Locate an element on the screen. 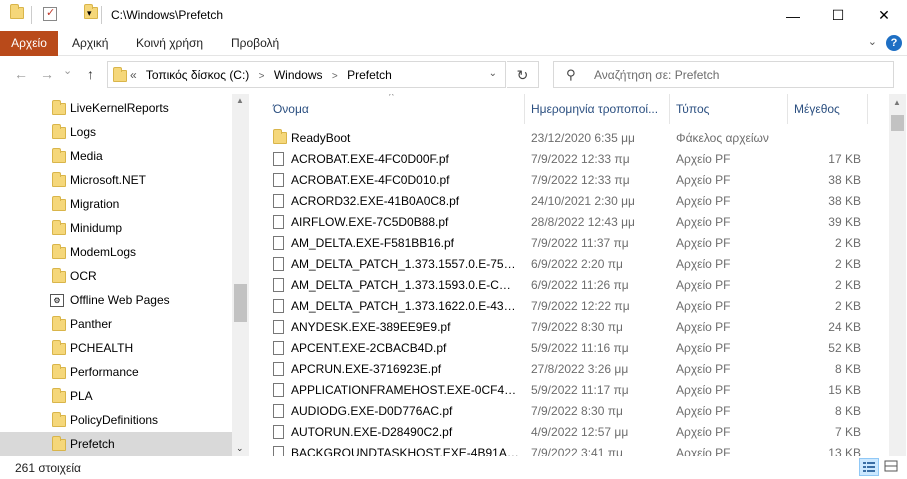 The height and width of the screenshot is (479, 907). file-list-scrollbar: ▲ is located at coordinates (897, 275).